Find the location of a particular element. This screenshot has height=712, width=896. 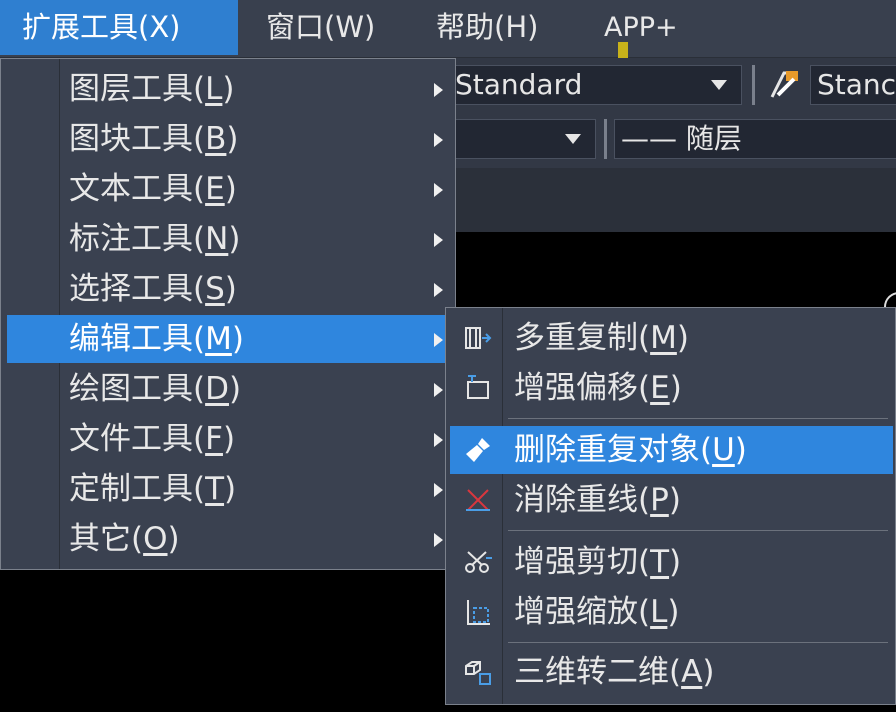

submenu-item-overkill: 消除重线(P) is located at coordinates (671, 500).